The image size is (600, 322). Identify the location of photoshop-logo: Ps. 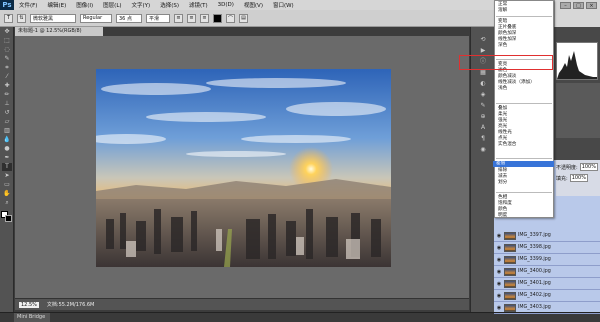
(7, 5).